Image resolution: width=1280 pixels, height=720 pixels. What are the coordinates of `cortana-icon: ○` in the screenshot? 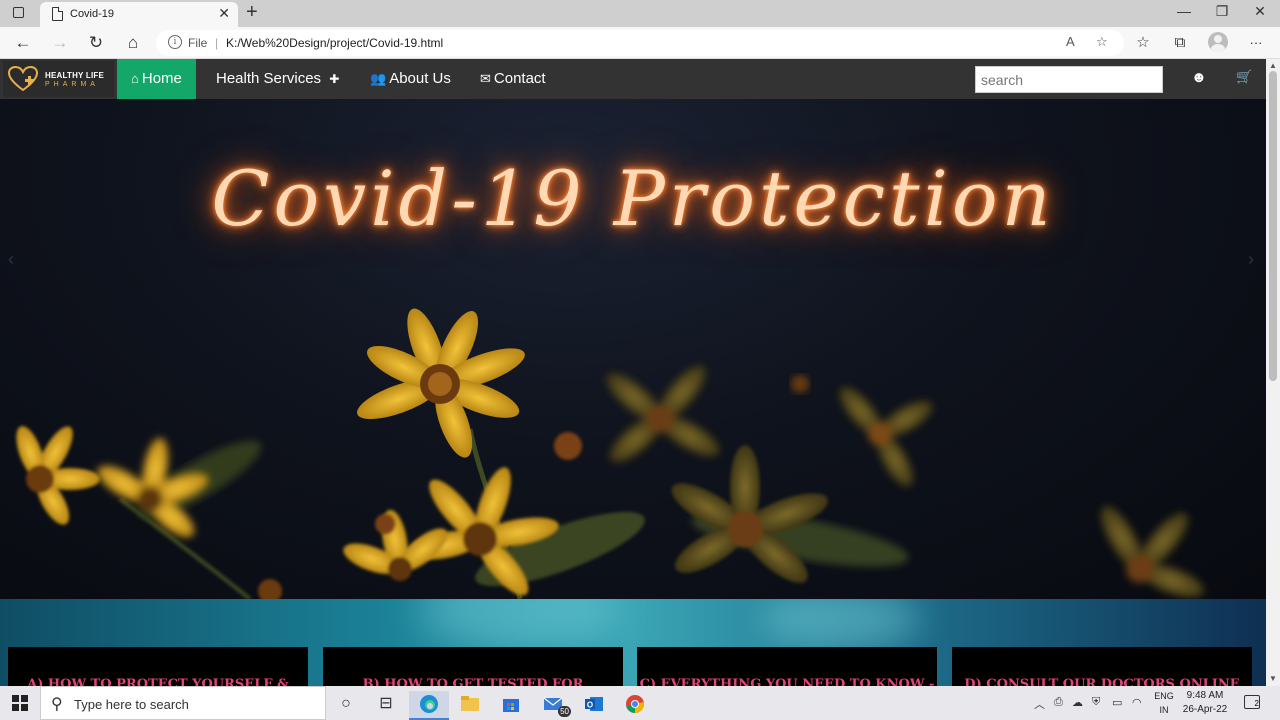 It's located at (346, 704).